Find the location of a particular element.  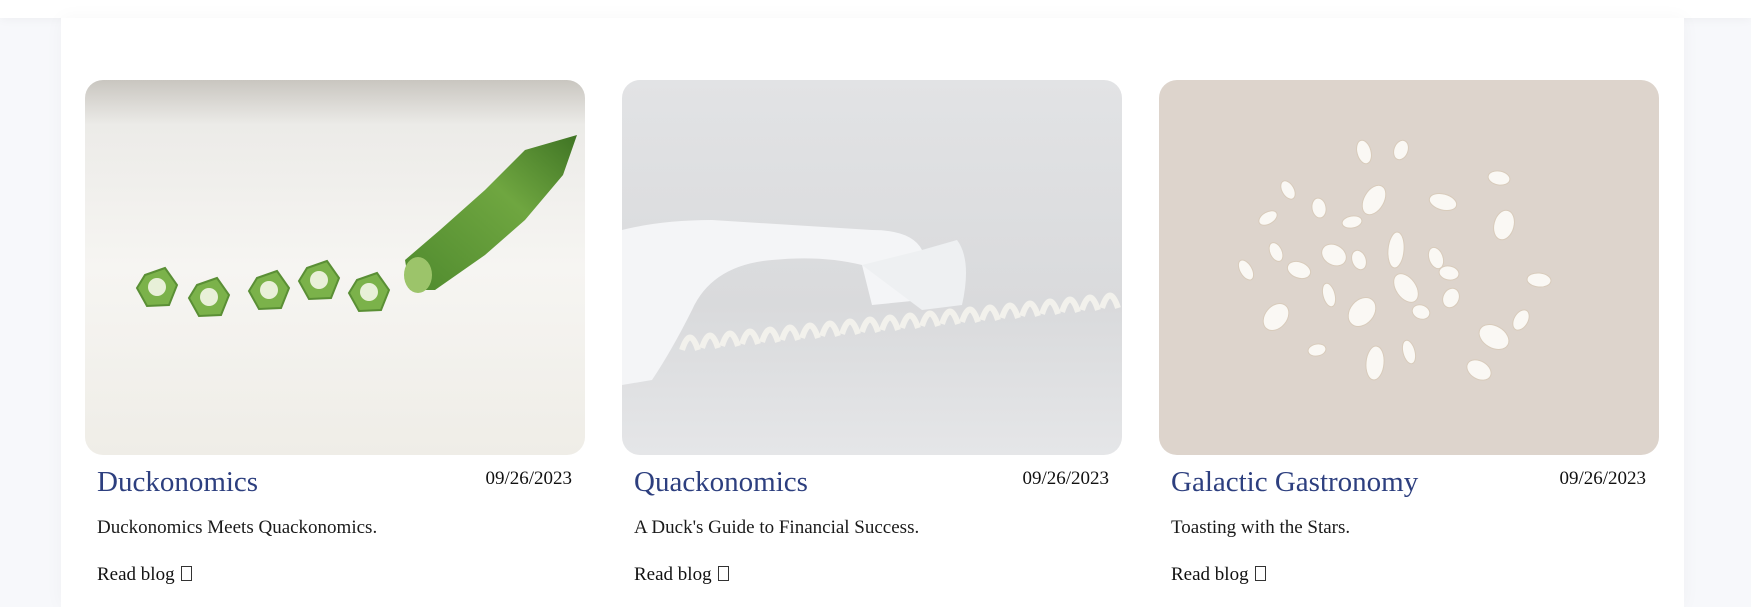

post-description: Duckonomics Meets Quackonomics. is located at coordinates (237, 527).